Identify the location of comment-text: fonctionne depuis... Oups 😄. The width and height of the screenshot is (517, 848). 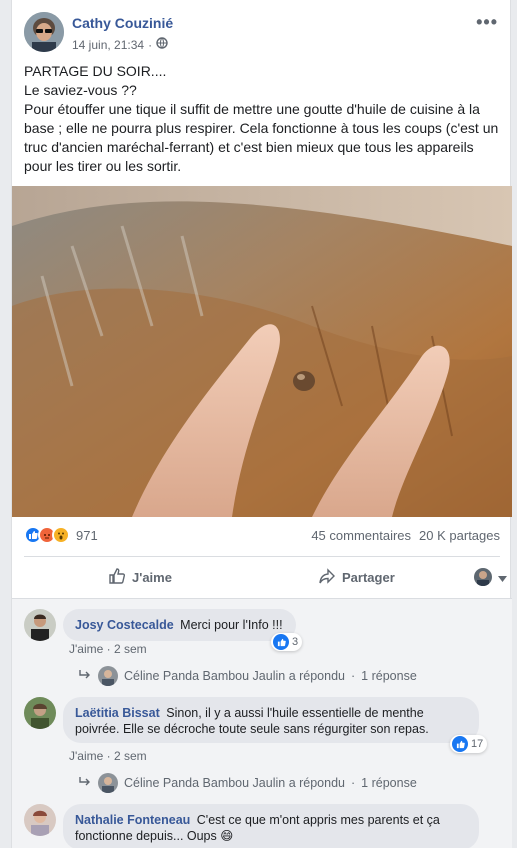
(154, 836).